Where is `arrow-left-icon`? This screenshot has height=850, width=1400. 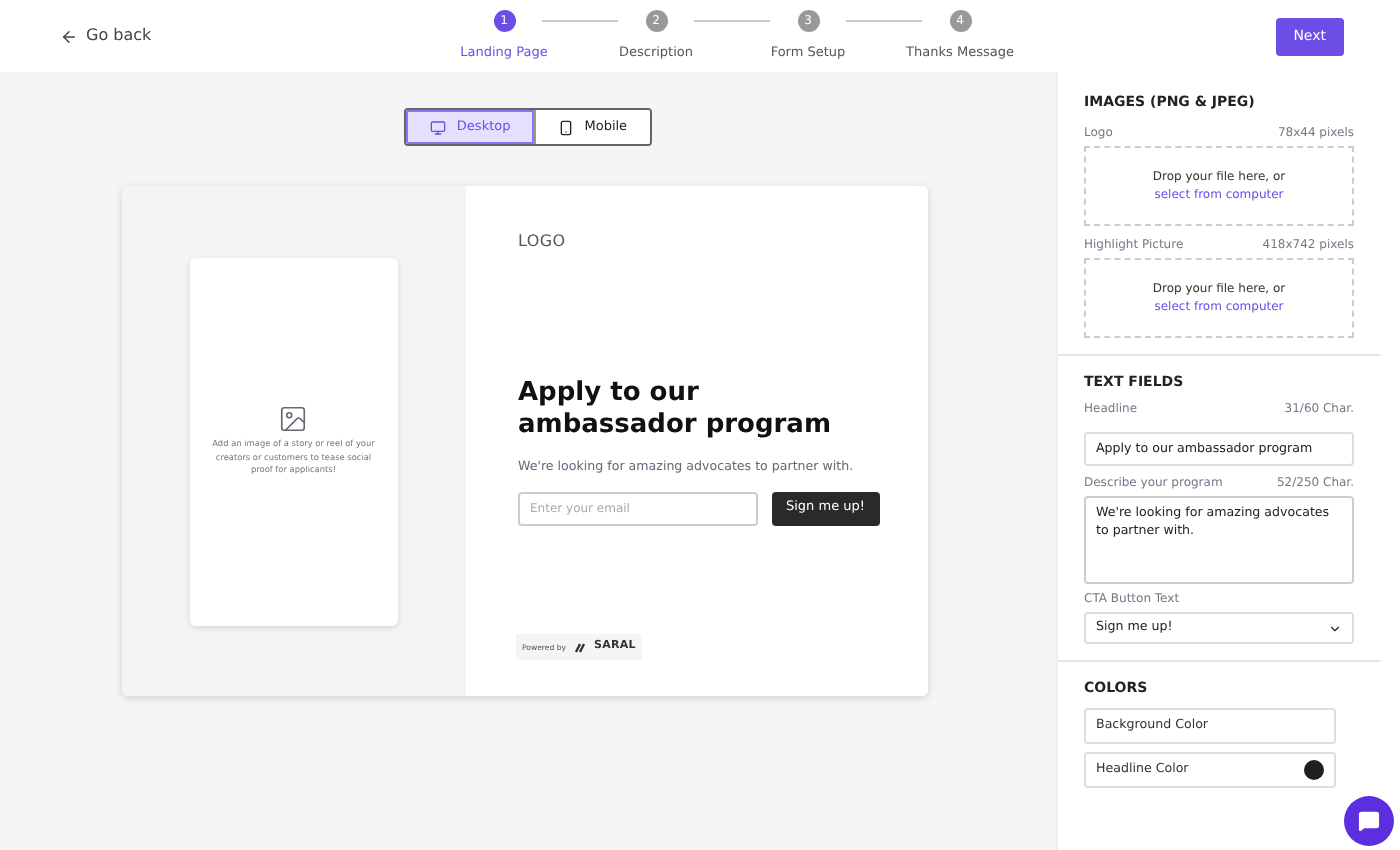 arrow-left-icon is located at coordinates (69, 36).